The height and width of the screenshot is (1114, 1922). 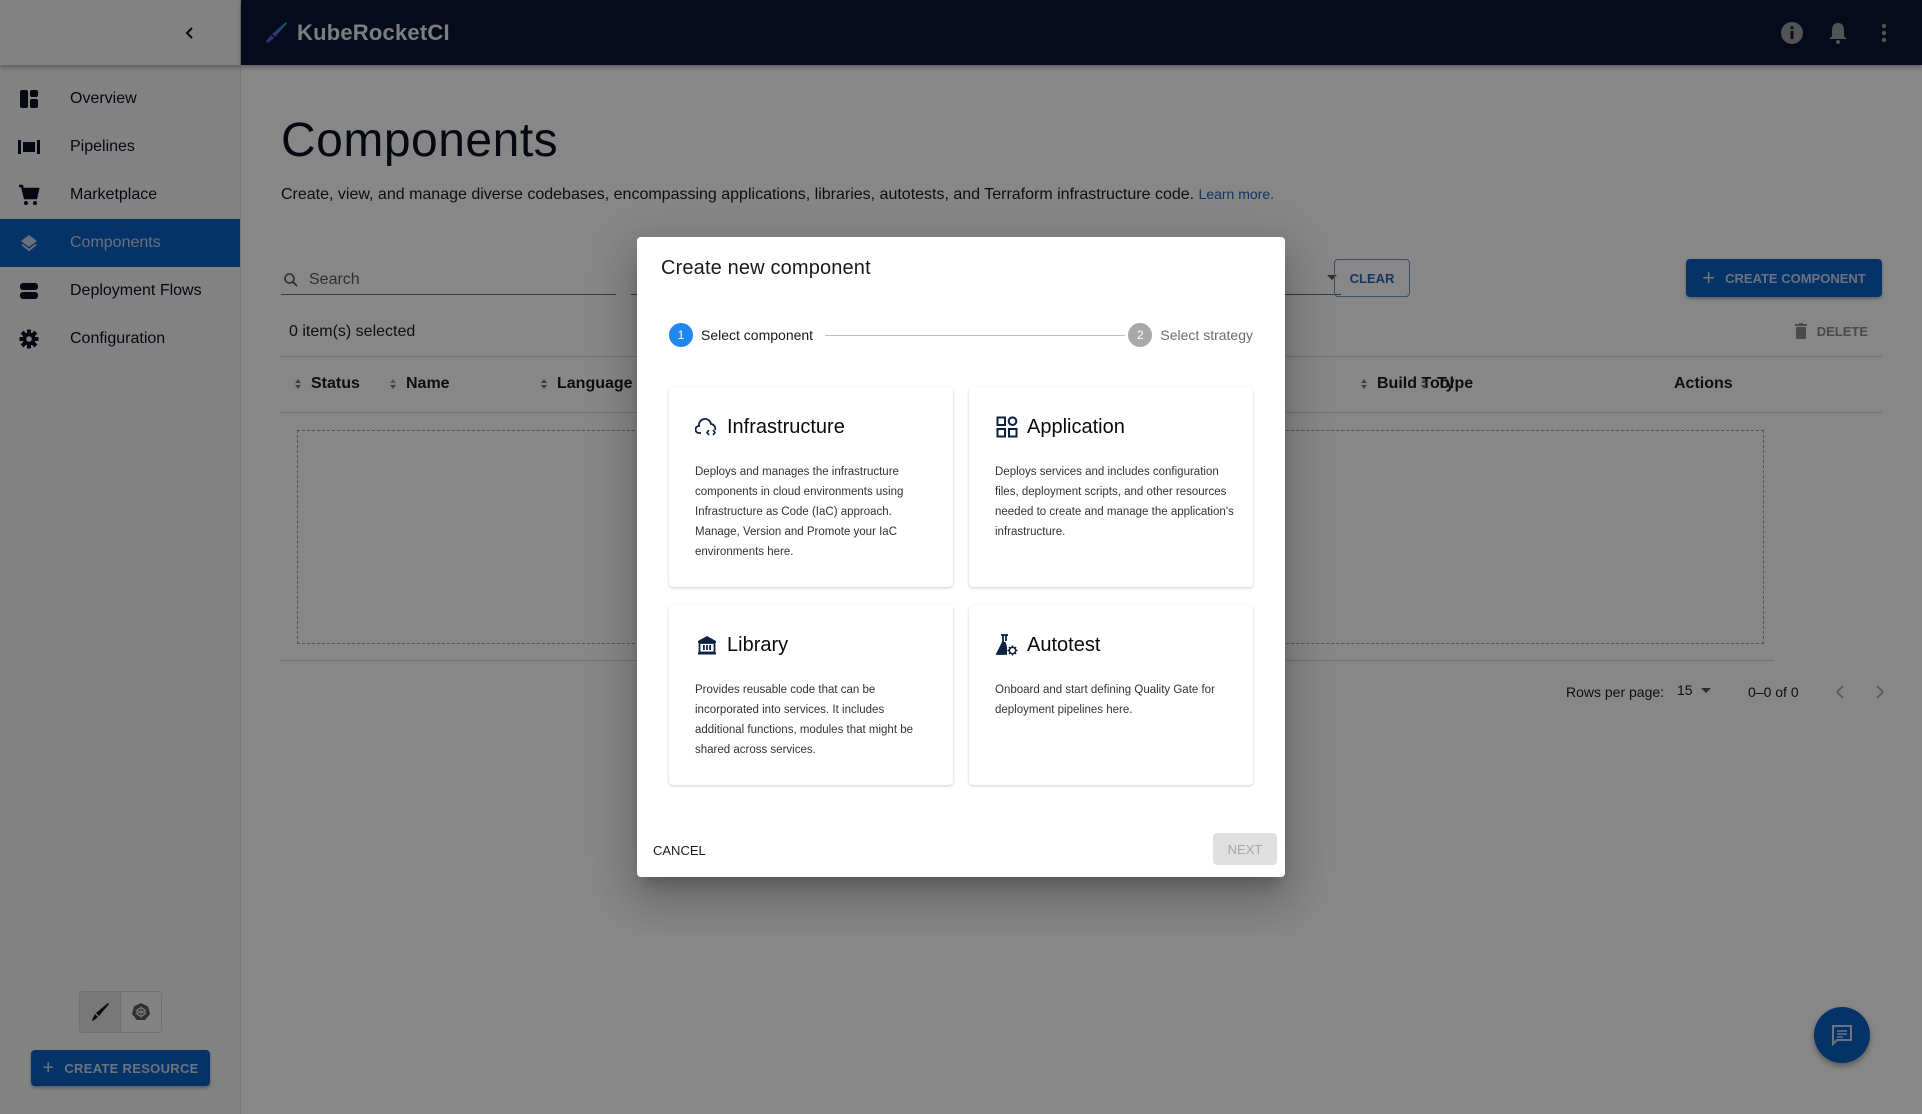 I want to click on card-title: Autotest, so click(x=1064, y=644).